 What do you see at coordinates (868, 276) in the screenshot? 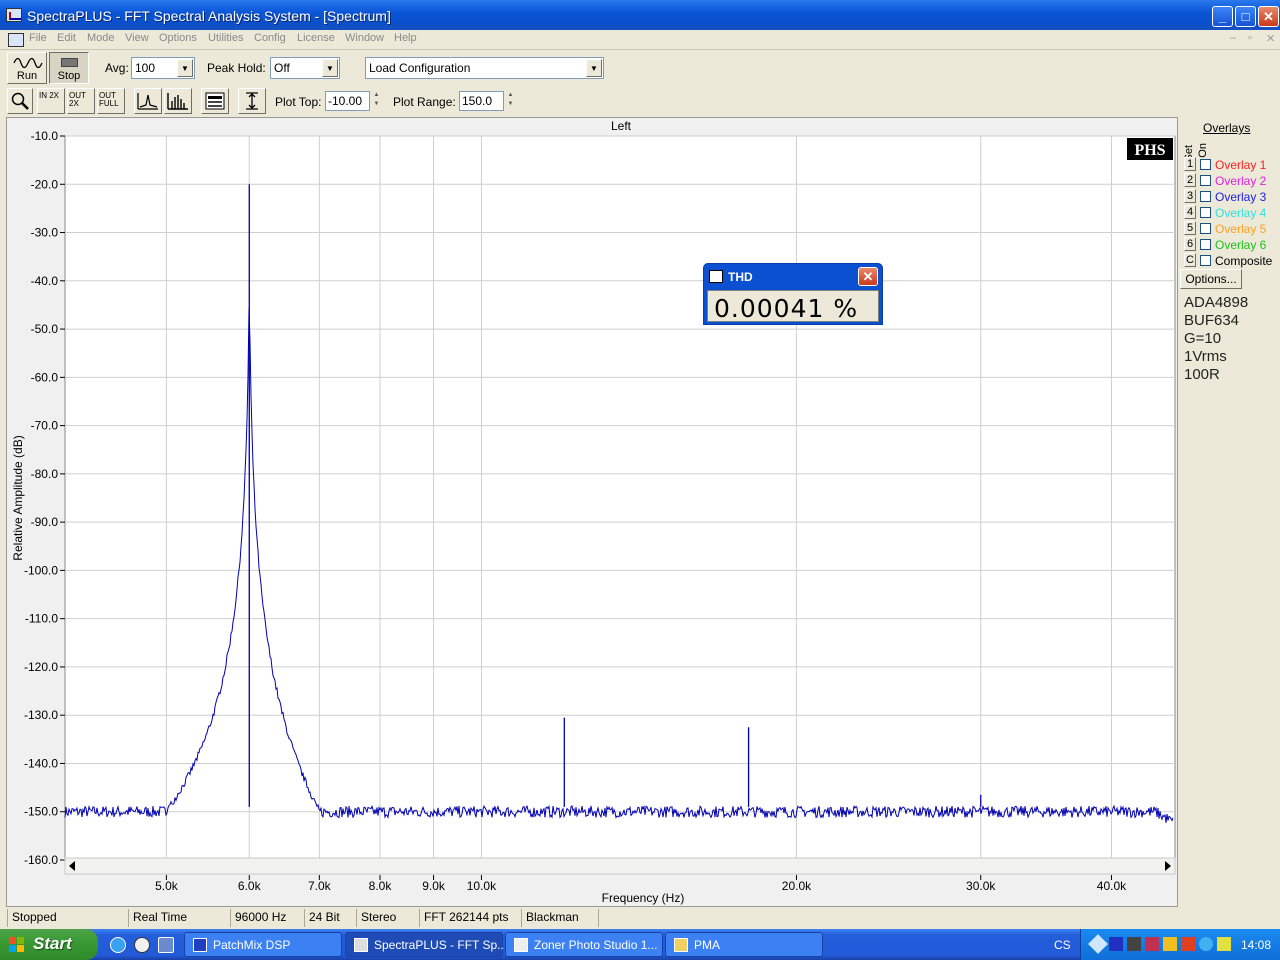
I see `thd-close-button: ✕` at bounding box center [868, 276].